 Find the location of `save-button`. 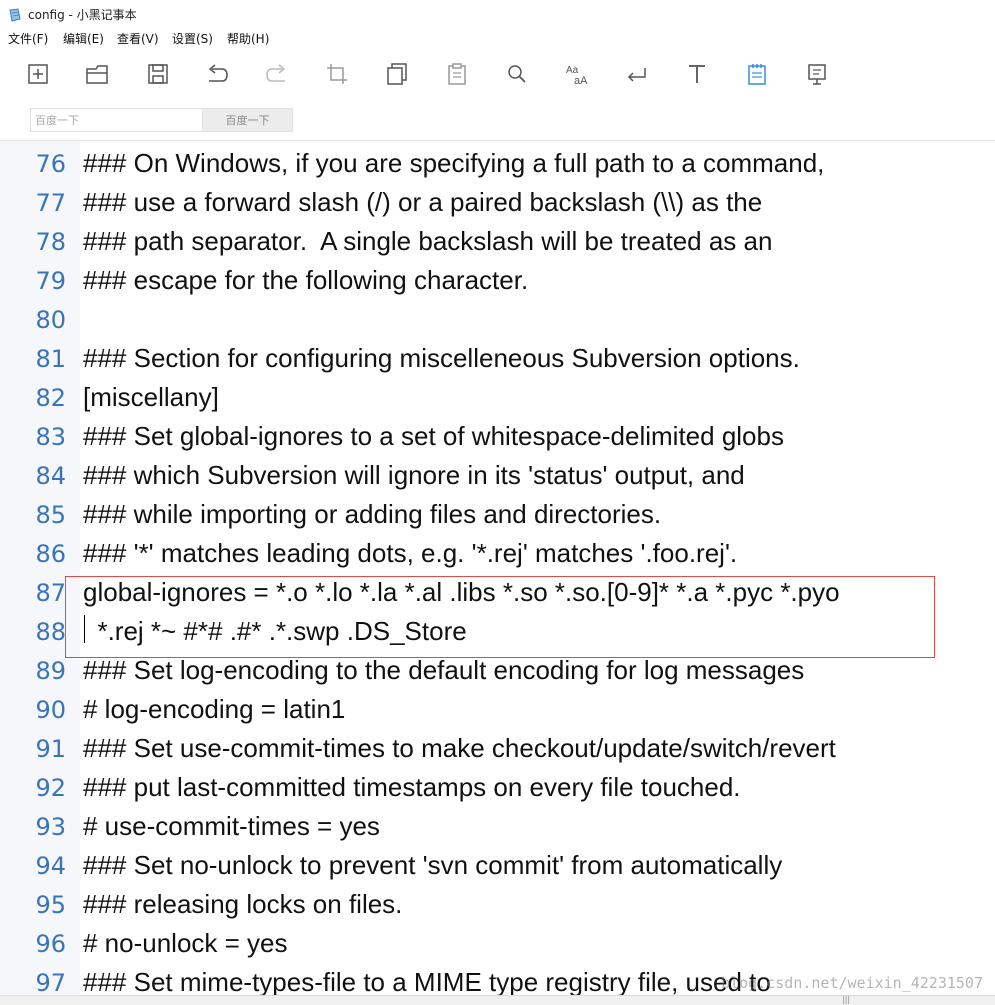

save-button is located at coordinates (158, 74).